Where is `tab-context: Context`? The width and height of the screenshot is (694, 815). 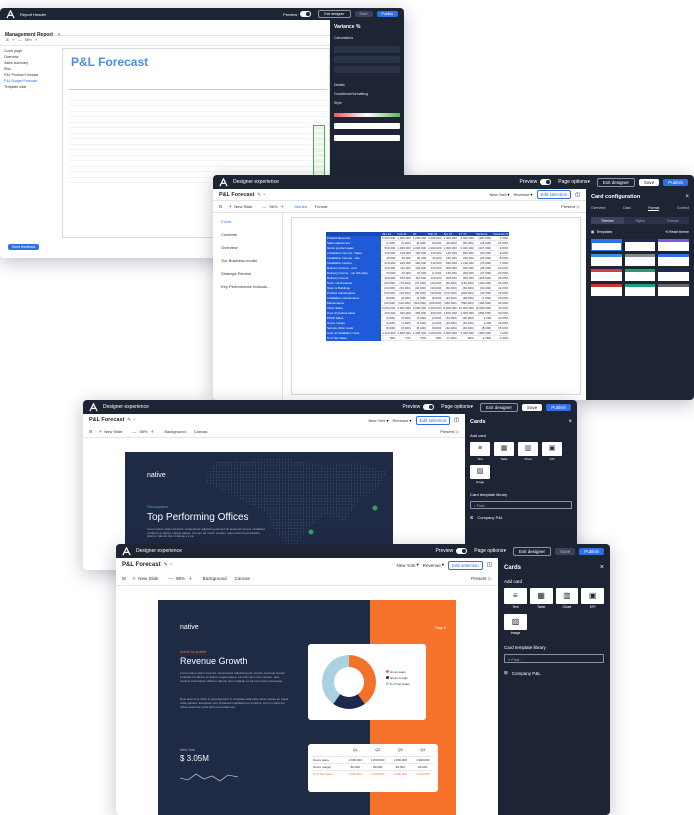
tab-context: Context is located at coordinates (683, 208).